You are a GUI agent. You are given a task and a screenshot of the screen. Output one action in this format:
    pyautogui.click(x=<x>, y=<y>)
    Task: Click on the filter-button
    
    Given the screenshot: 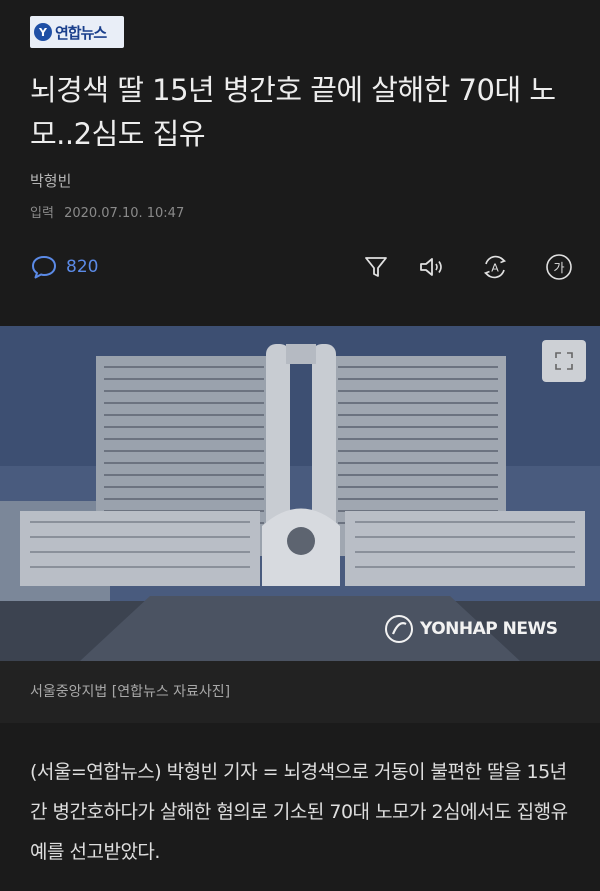 What is the action you would take?
    pyautogui.click(x=376, y=267)
    